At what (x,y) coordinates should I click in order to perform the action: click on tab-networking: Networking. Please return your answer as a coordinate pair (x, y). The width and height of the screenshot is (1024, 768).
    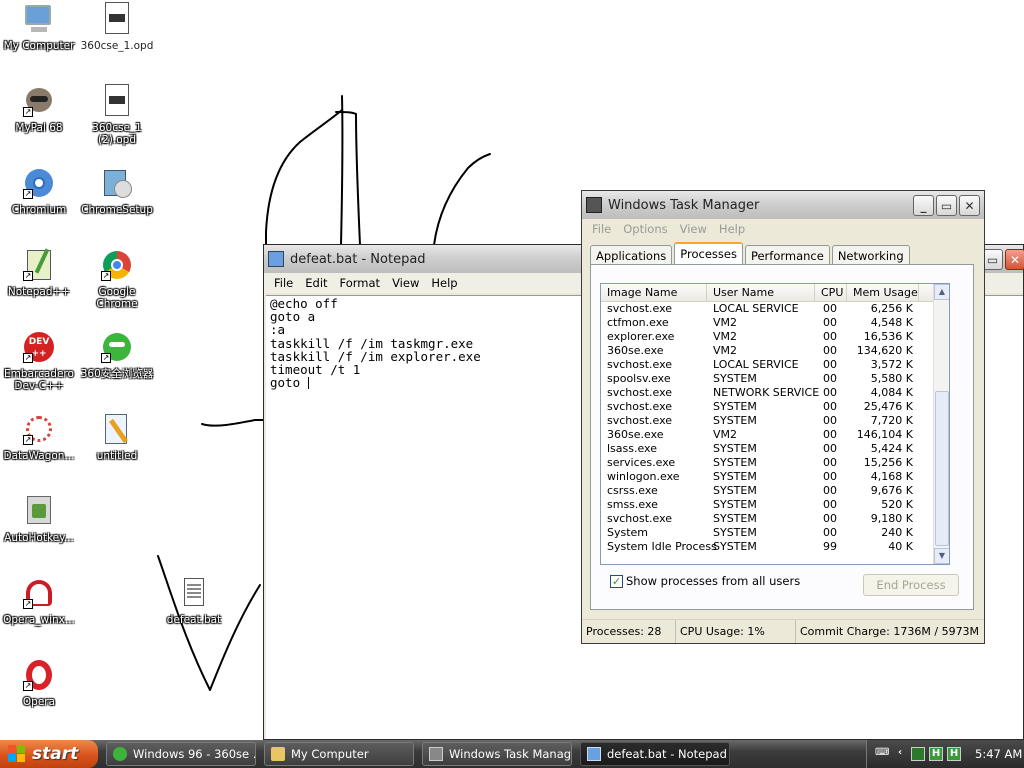
    Looking at the image, I should click on (870, 254).